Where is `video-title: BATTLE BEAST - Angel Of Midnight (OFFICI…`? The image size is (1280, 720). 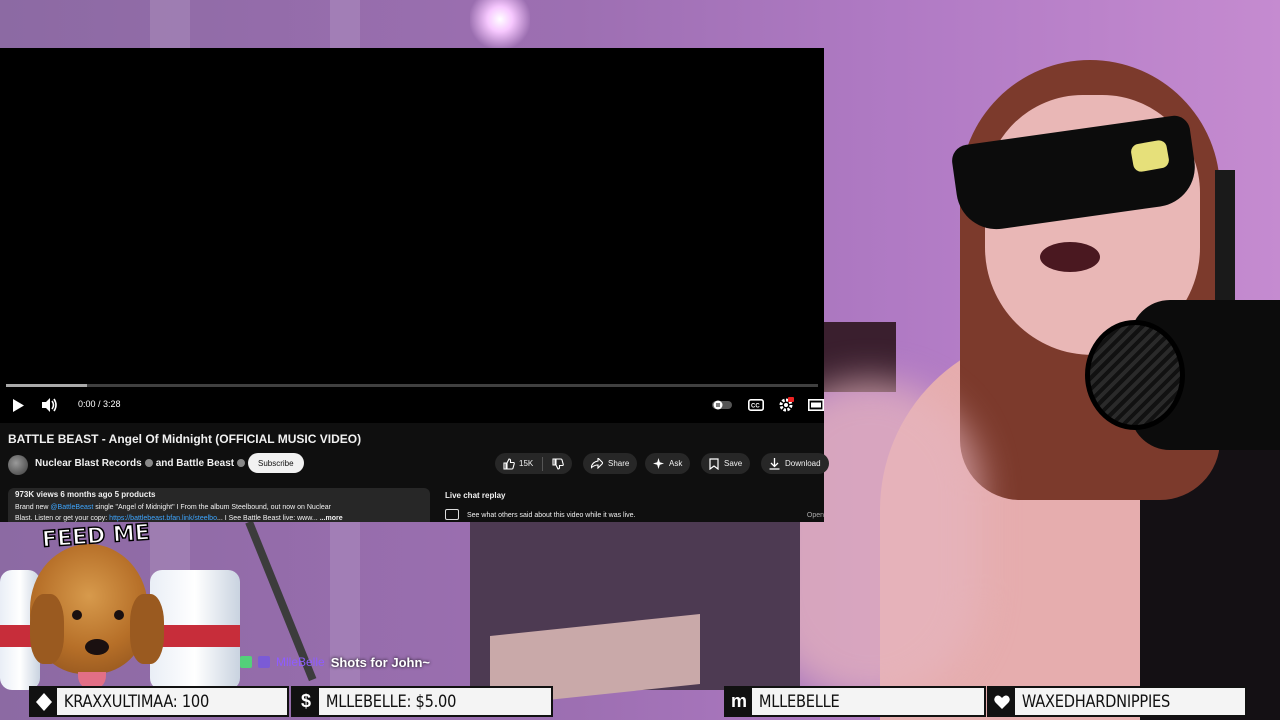 video-title: BATTLE BEAST - Angel Of Midnight (OFFICI… is located at coordinates (184, 439).